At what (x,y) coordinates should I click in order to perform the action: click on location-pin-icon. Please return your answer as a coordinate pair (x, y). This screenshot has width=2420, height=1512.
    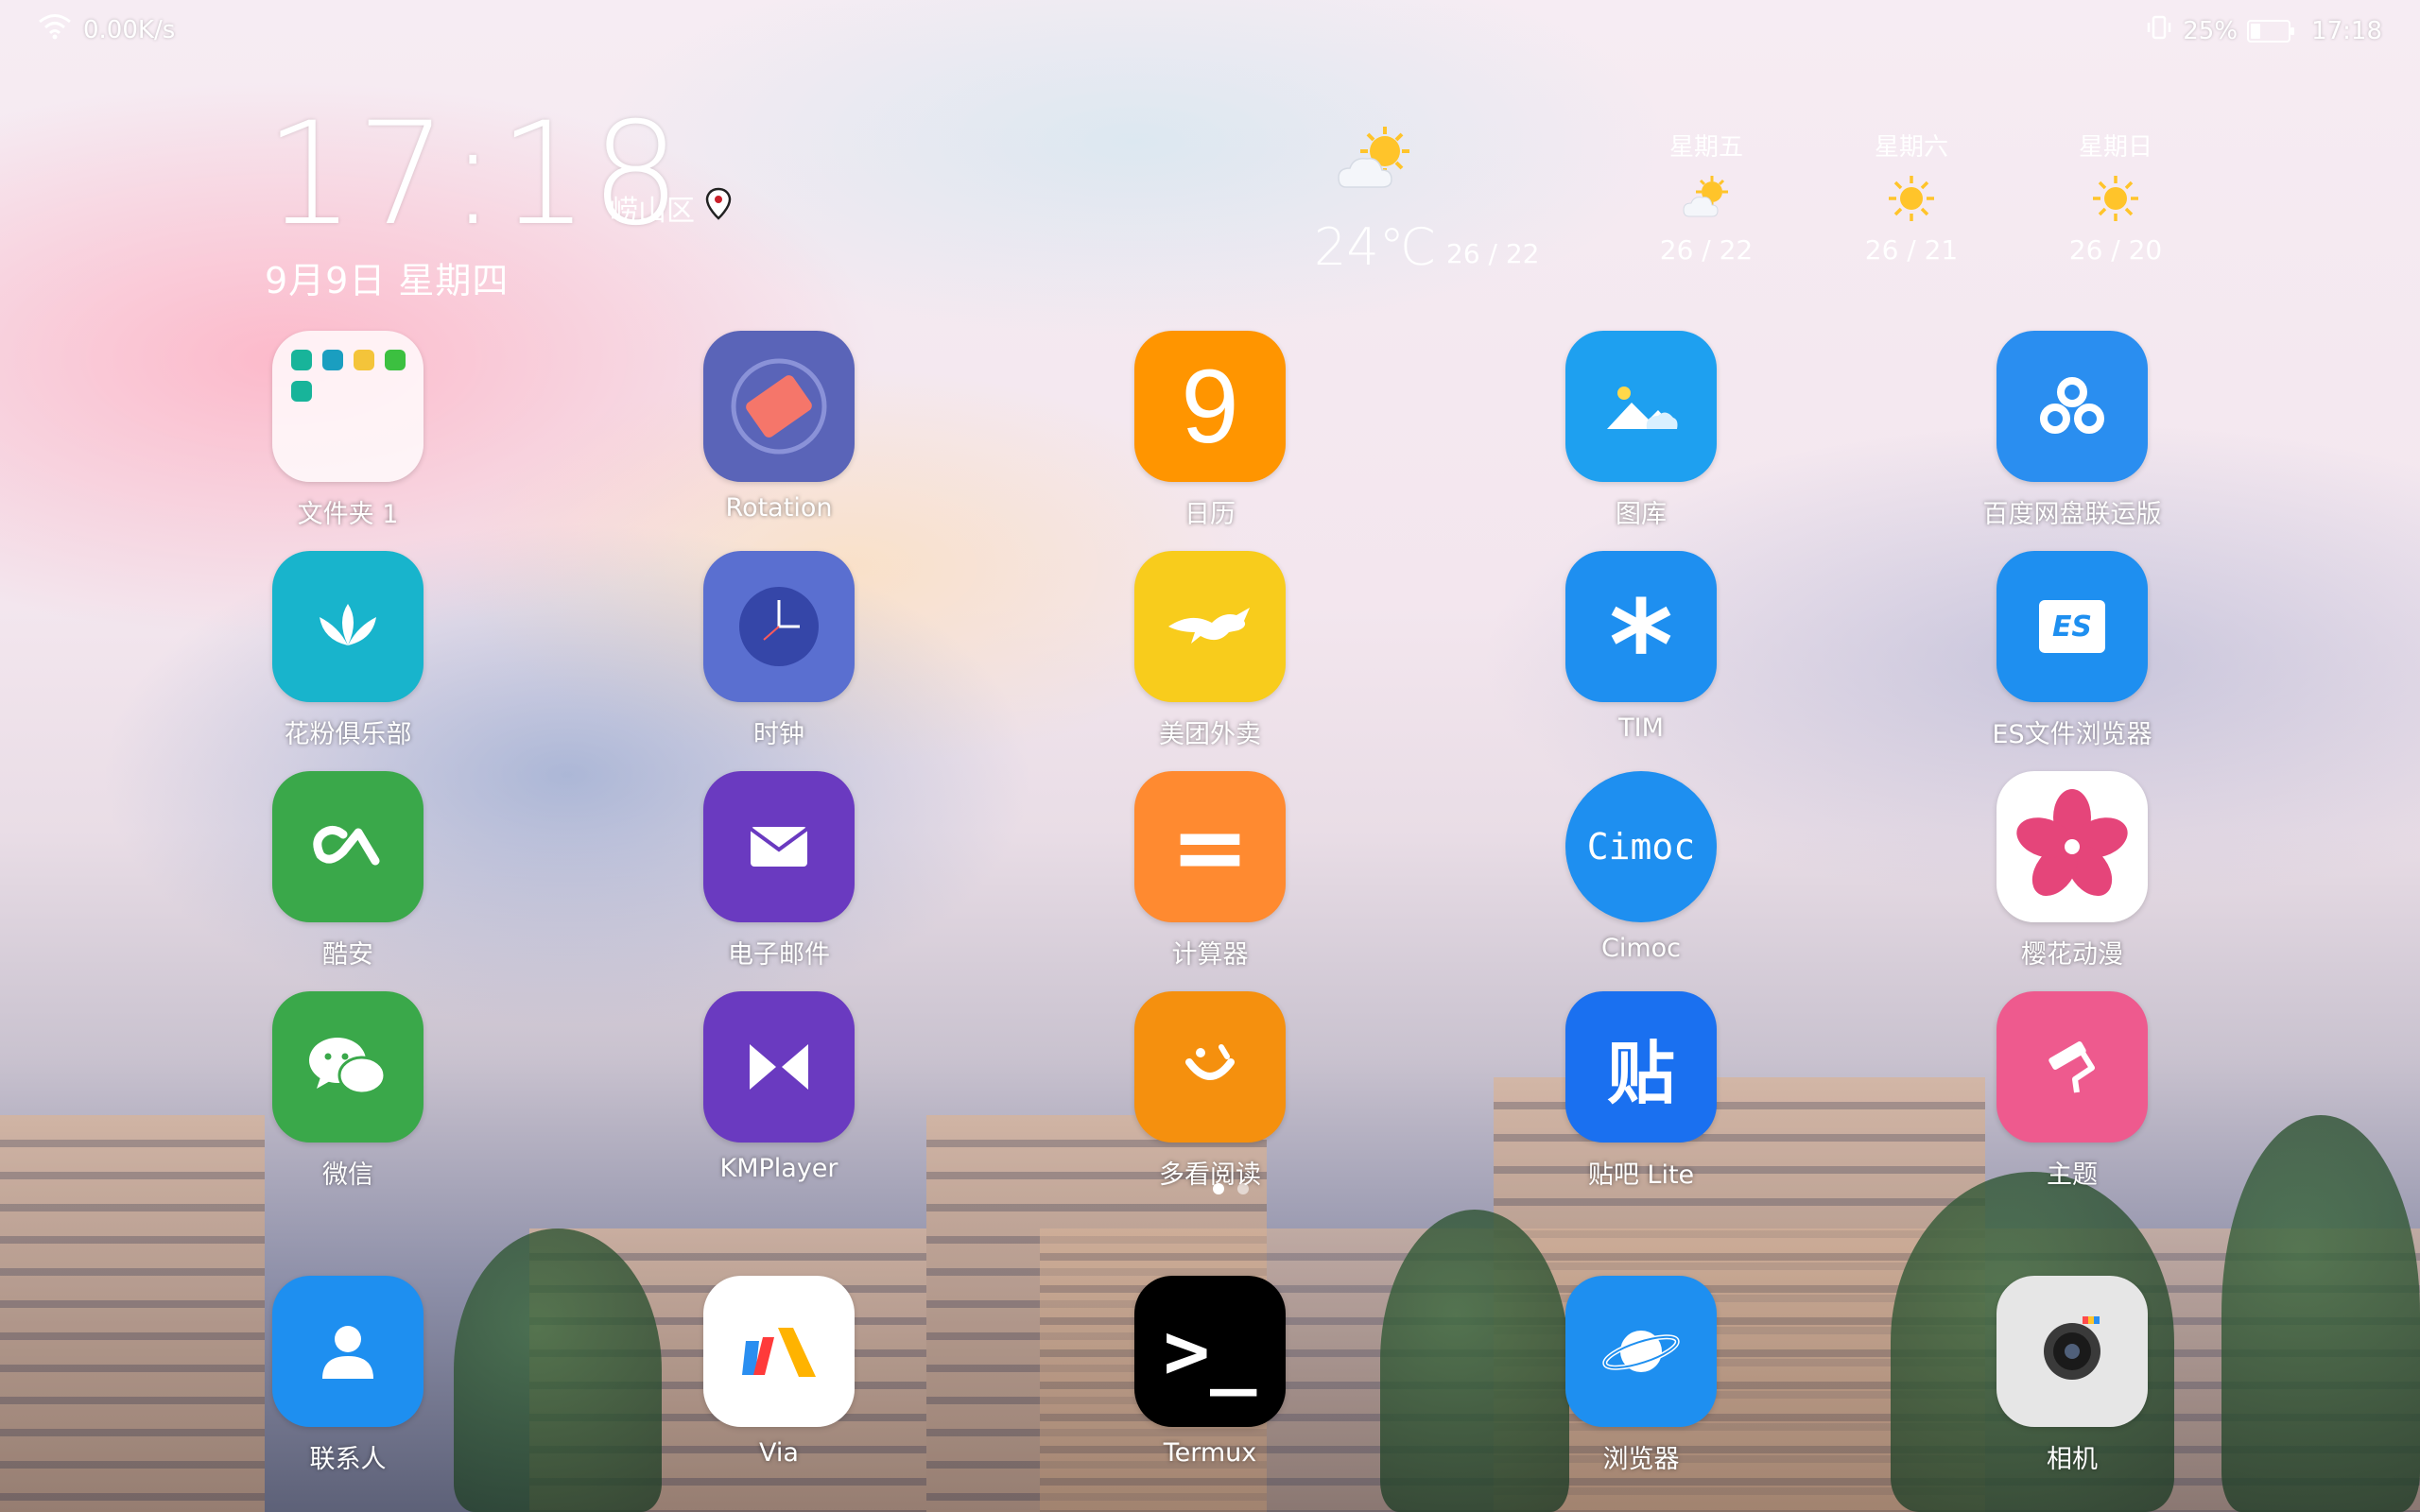
    Looking at the image, I should click on (718, 208).